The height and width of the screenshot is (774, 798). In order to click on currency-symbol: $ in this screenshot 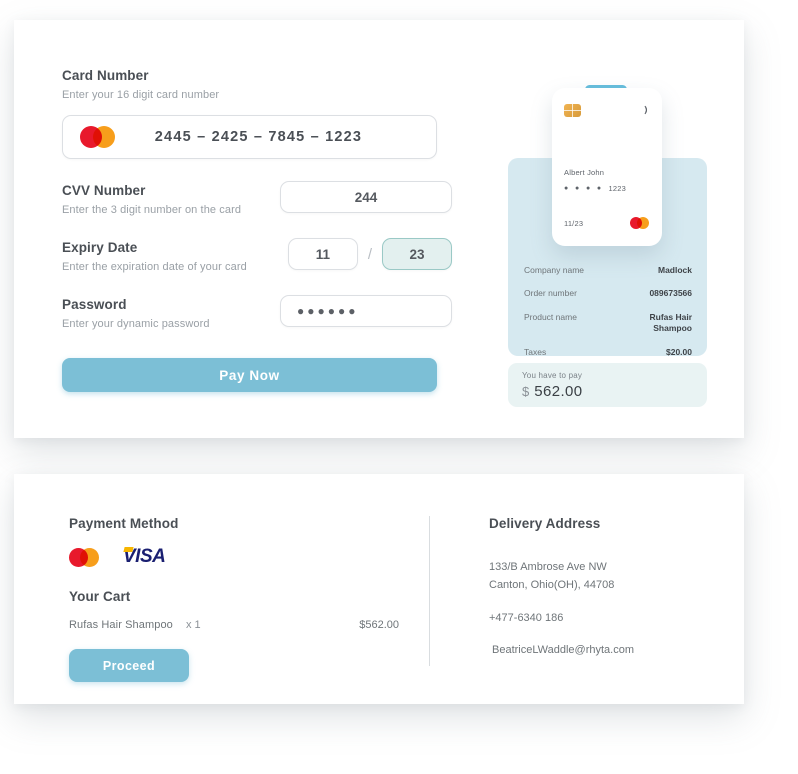, I will do `click(526, 391)`.